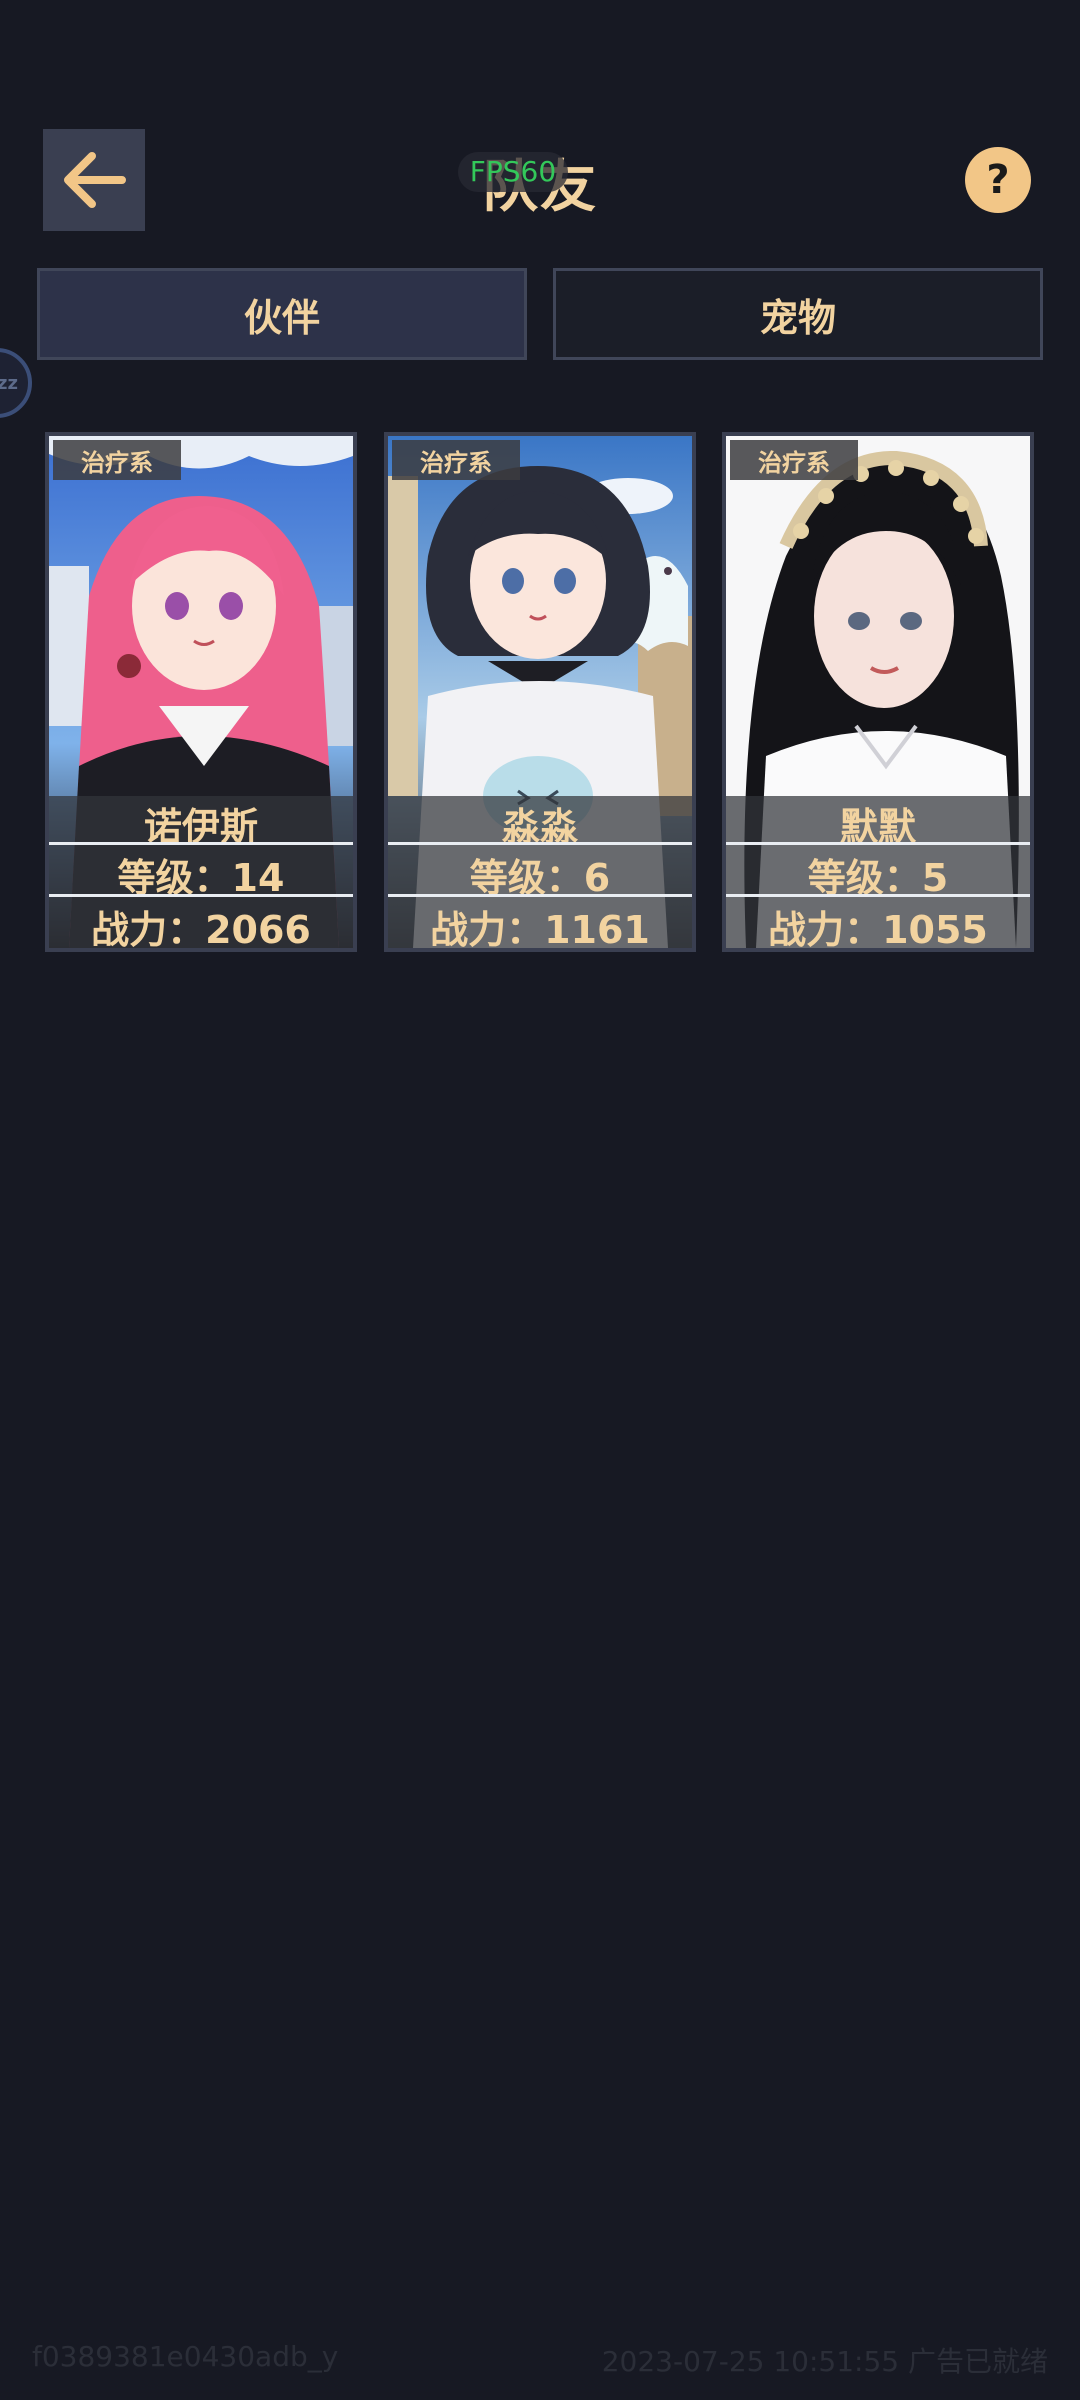  Describe the element at coordinates (878, 872) in the screenshot. I see `card-info-panel: 默默 等级：5 战力：1055` at that location.